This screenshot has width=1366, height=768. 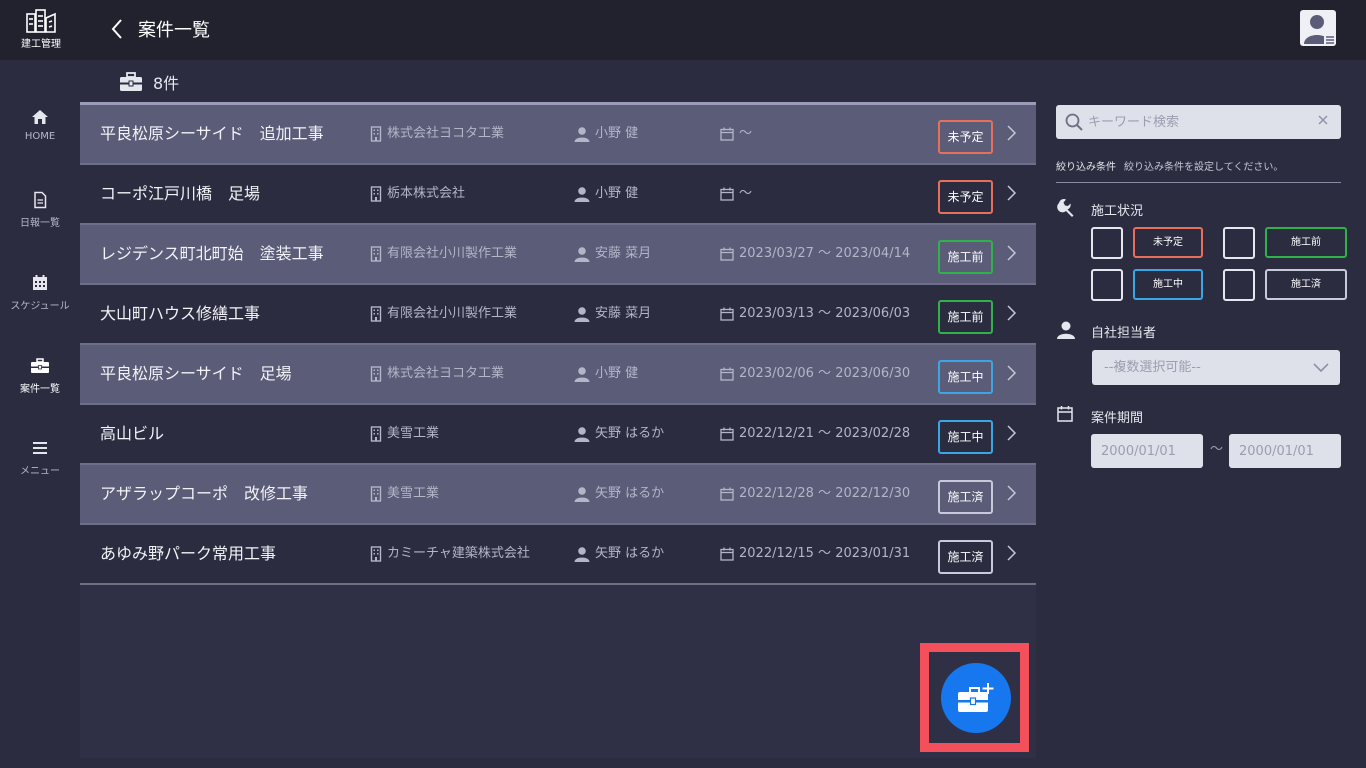 I want to click on project-name: アザラップコーポ 改修工事, so click(x=204, y=493).